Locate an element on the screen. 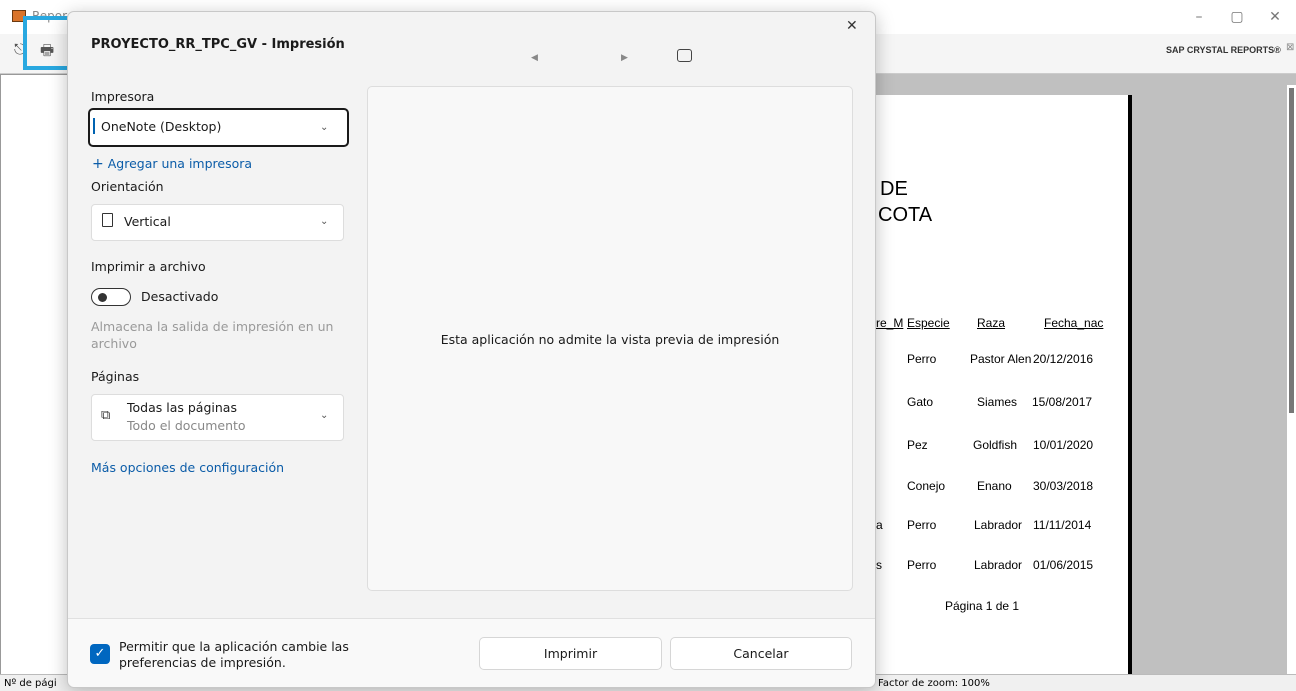 The image size is (1296, 691). report-heading-line: DE is located at coordinates (894, 189).